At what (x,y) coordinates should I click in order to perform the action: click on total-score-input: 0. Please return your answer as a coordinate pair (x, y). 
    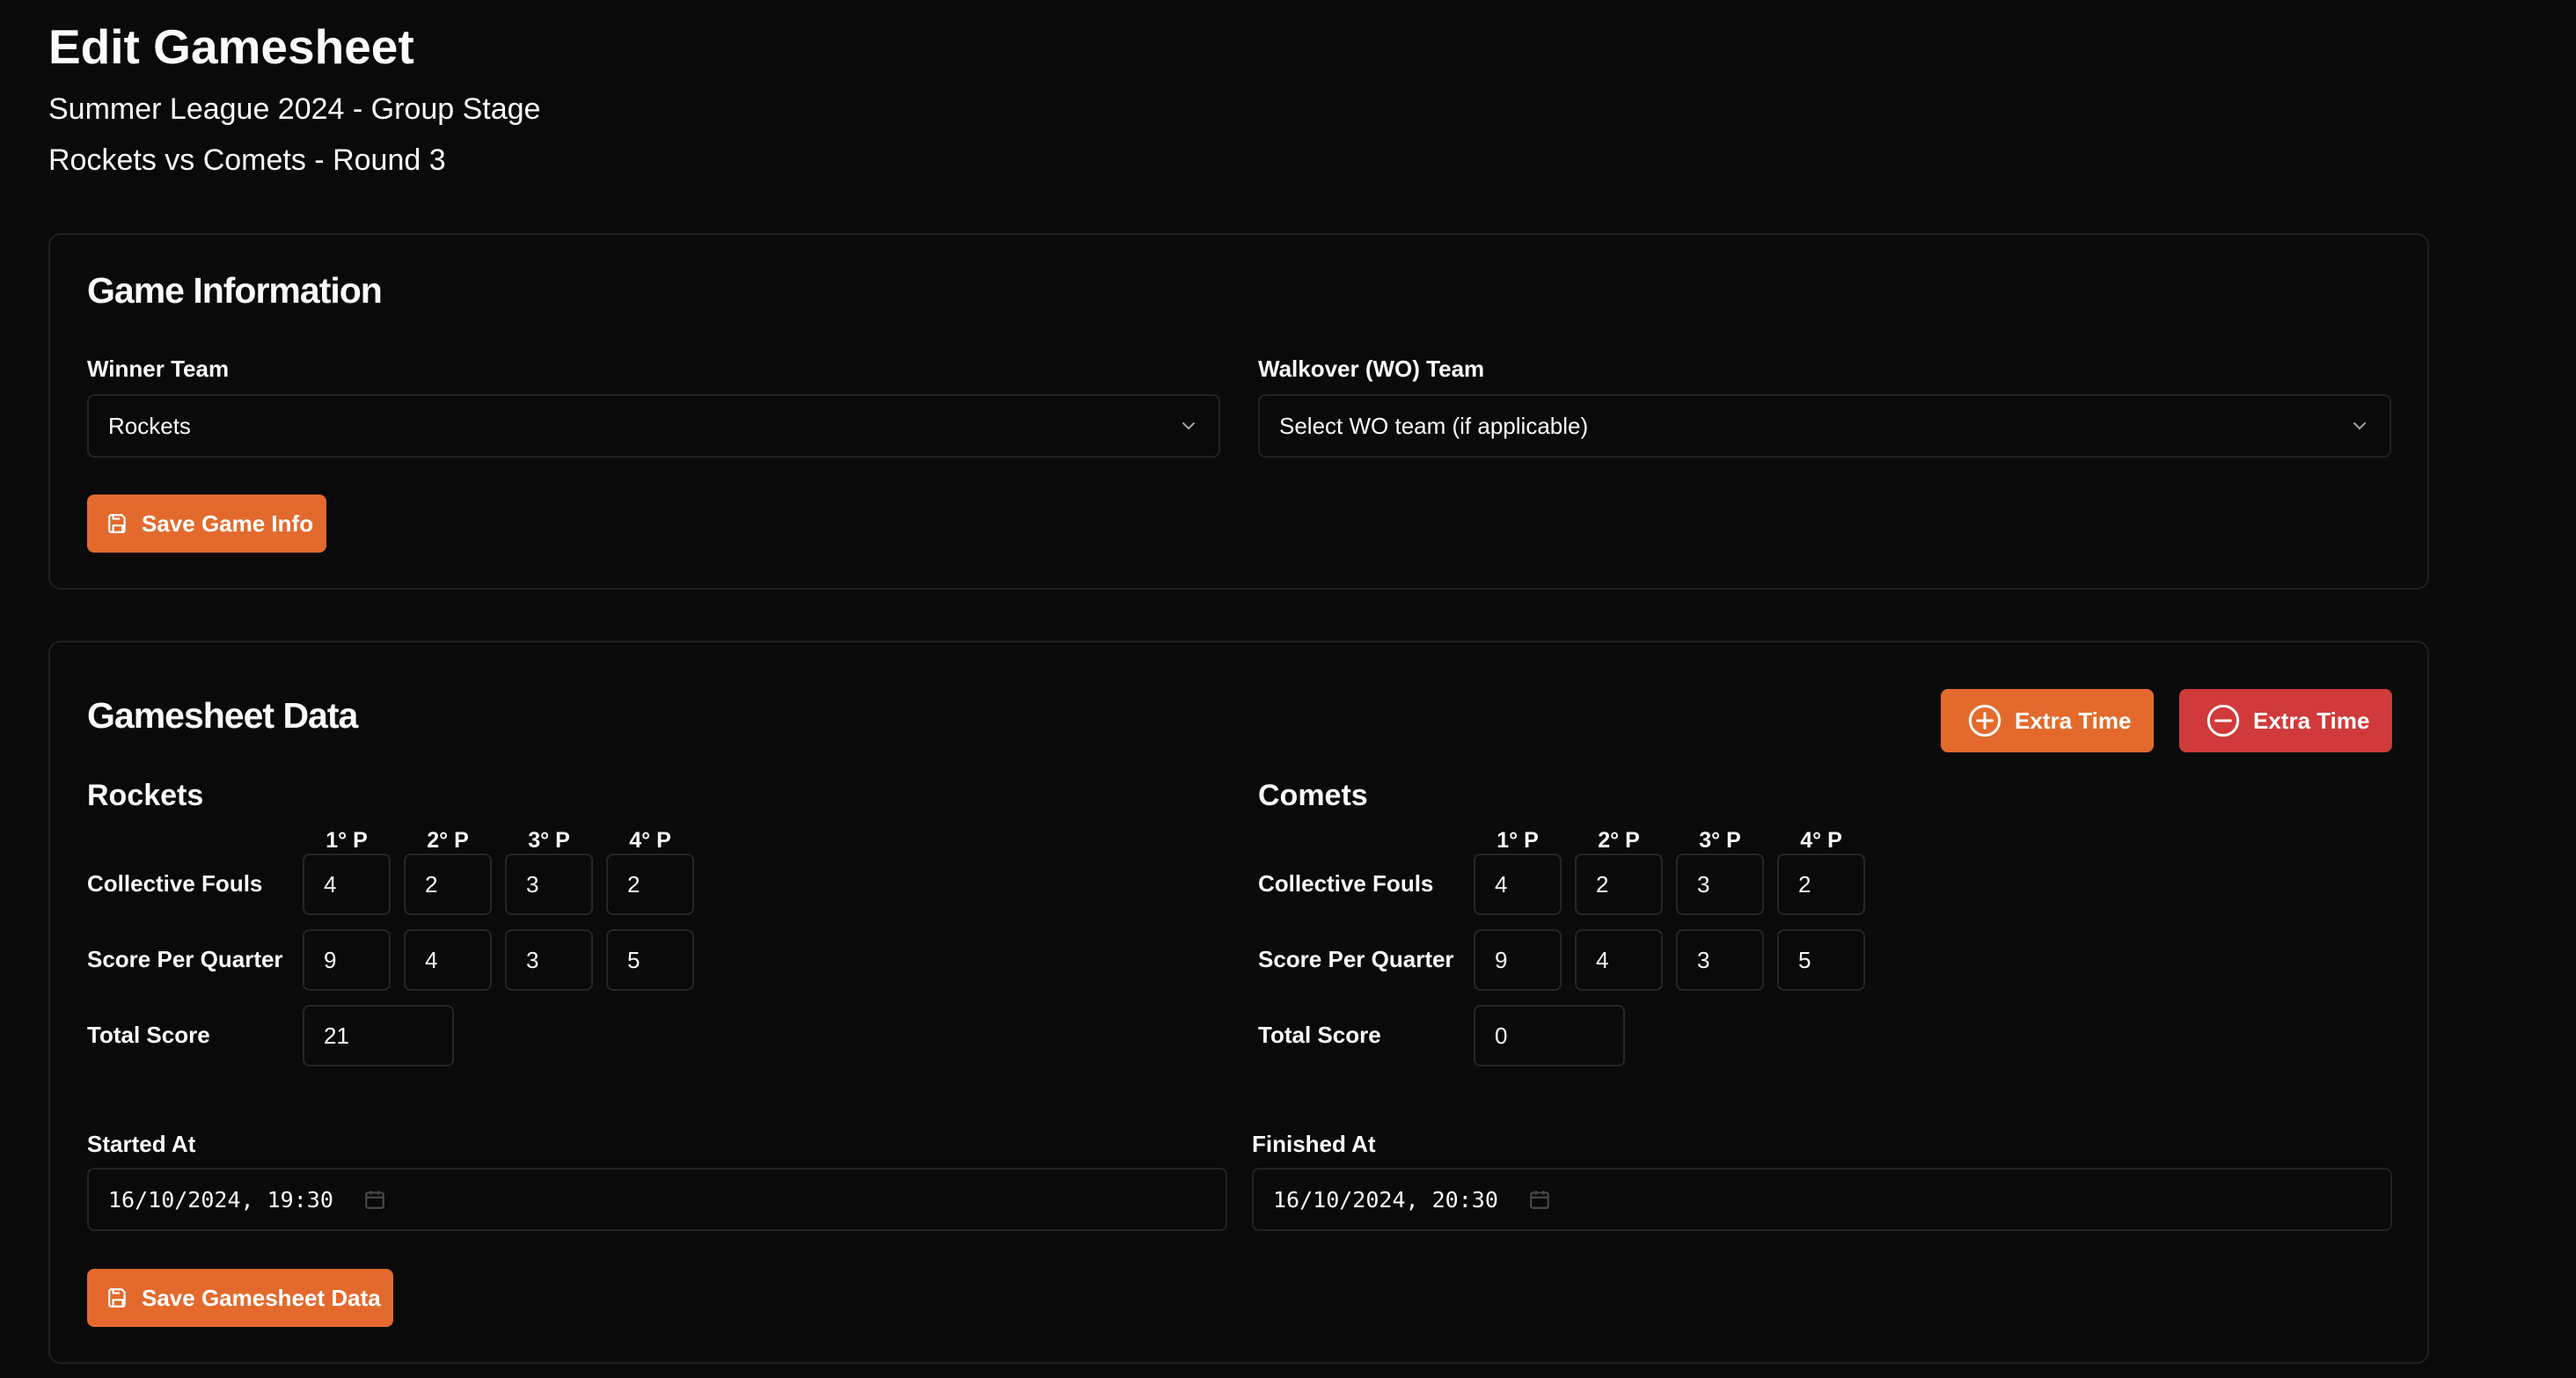
    Looking at the image, I should click on (1549, 1035).